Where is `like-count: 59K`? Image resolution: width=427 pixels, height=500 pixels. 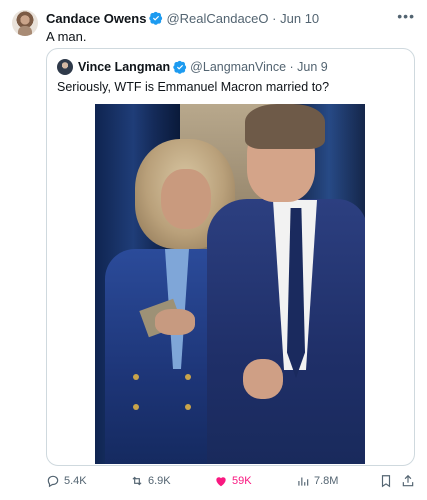 like-count: 59K is located at coordinates (242, 481).